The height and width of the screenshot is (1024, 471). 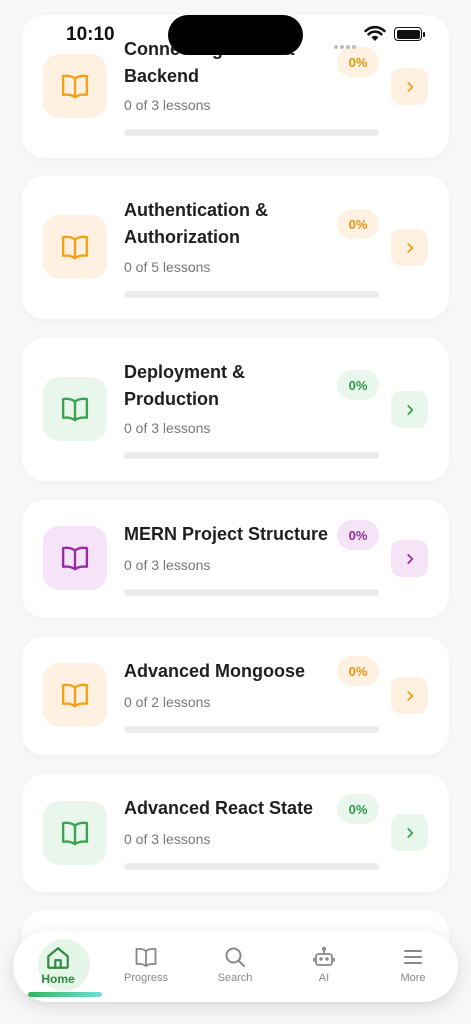 I want to click on status-bar: 10:10, so click(x=235, y=30).